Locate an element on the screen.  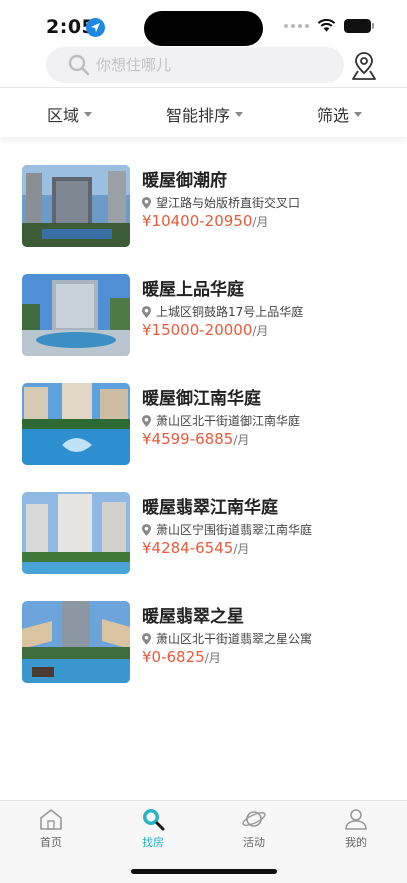
search-input is located at coordinates (206, 65).